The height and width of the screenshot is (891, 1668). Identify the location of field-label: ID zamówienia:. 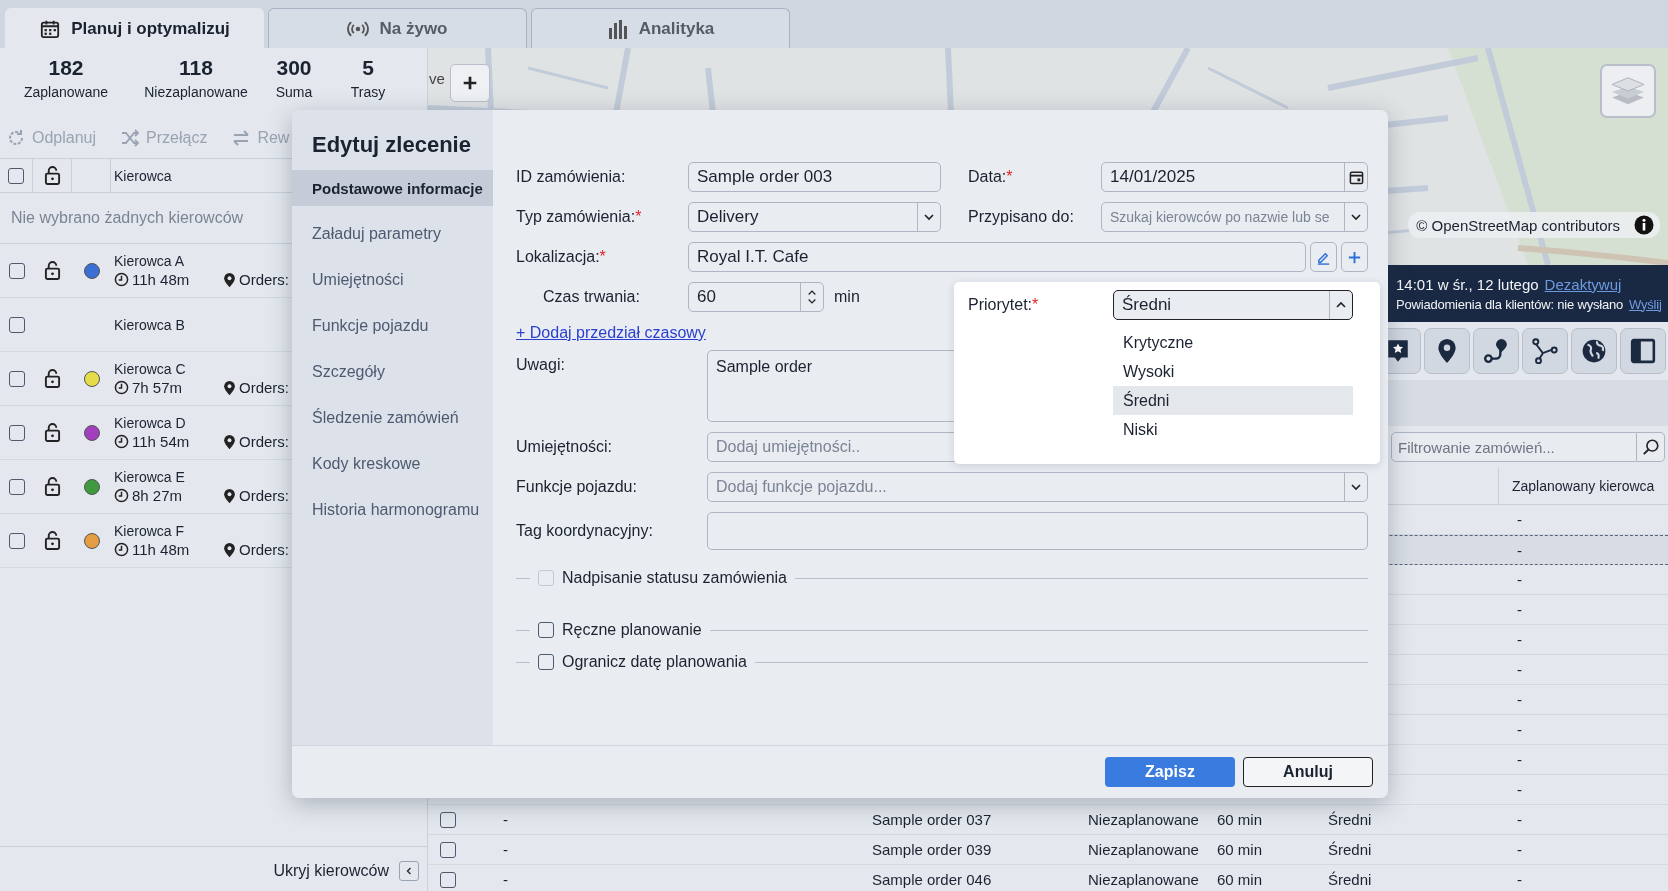
(571, 177).